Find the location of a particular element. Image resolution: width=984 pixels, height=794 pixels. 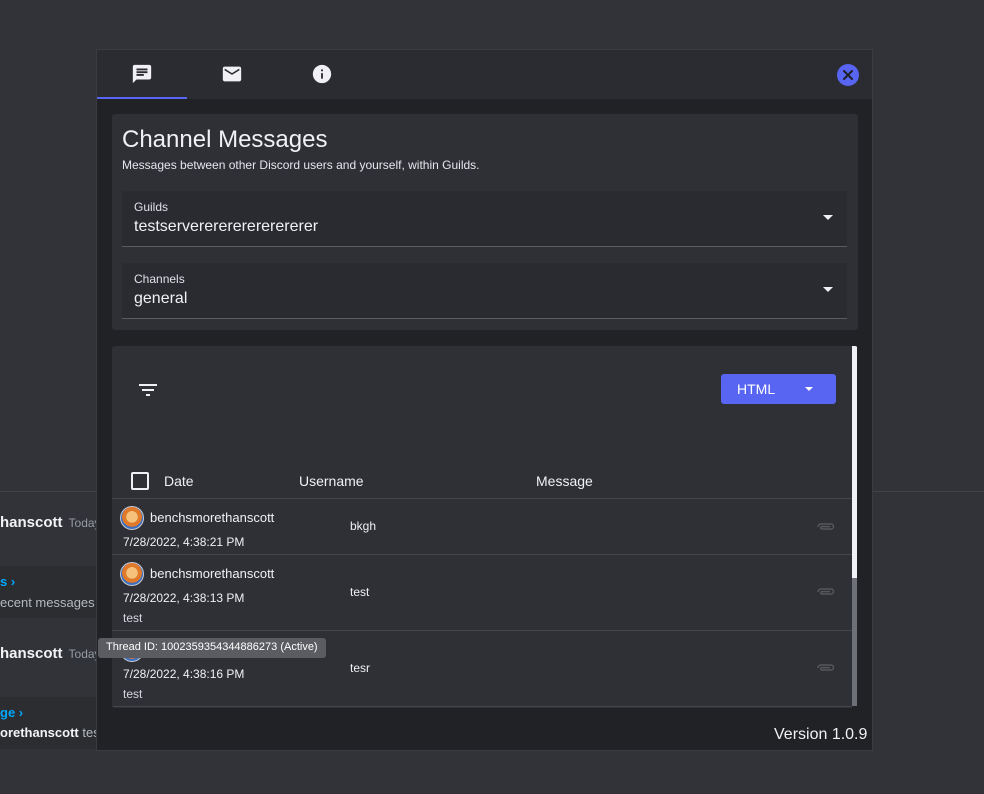

row-date: 7/28/2022, 4:38:13 PM is located at coordinates (184, 598).